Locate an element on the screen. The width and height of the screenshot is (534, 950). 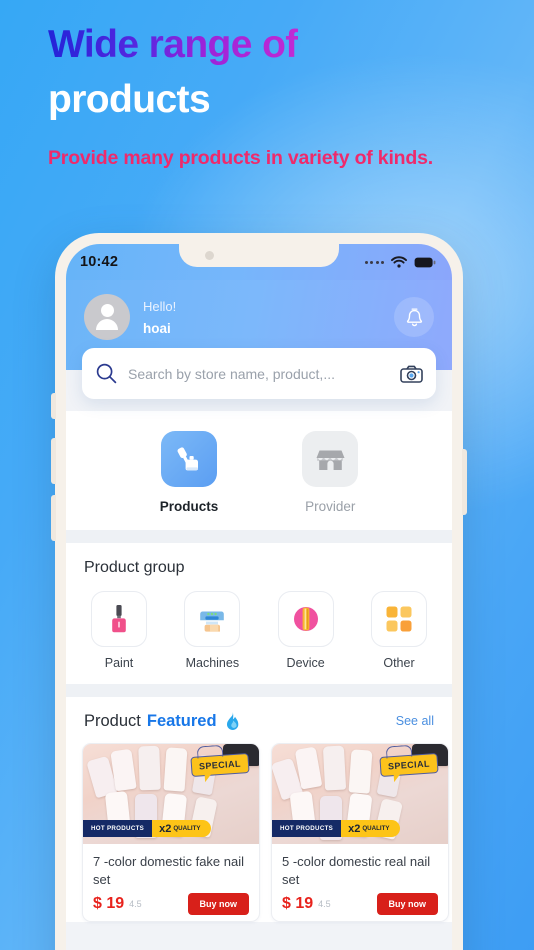
battery-full-icon is located at coordinates (425, 262).